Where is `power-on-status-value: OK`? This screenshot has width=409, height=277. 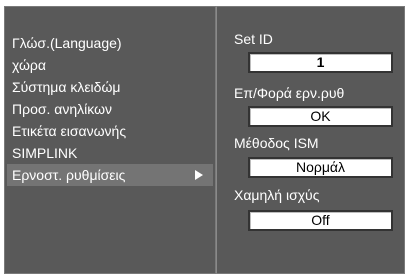
power-on-status-value: OK is located at coordinates (320, 116).